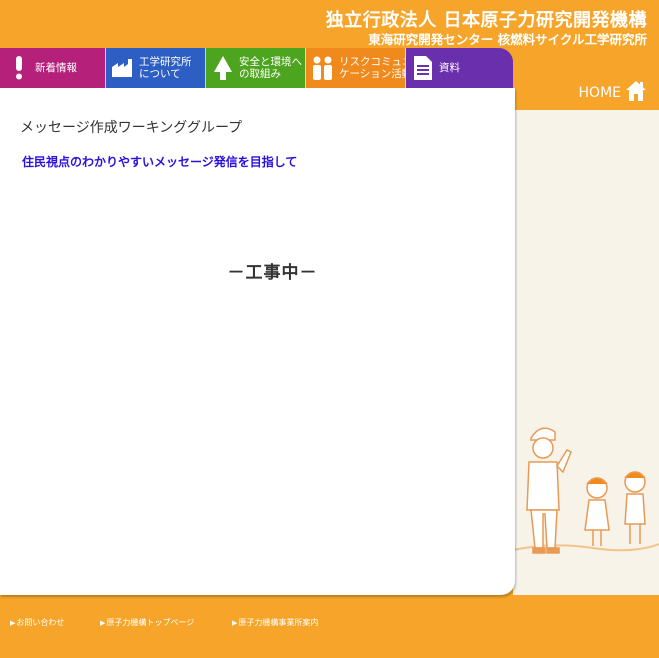  I want to click on factory-icon, so click(123, 68).